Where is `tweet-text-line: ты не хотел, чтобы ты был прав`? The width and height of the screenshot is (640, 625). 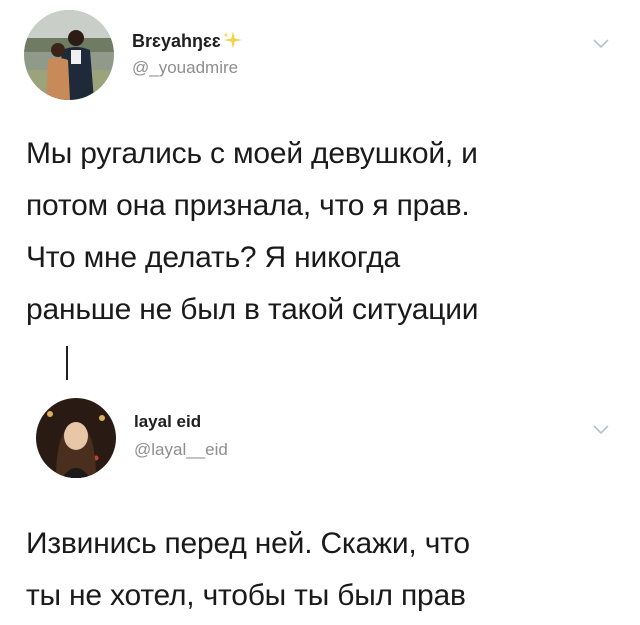
tweet-text-line: ты не хотел, чтобы ты был прав is located at coordinates (246, 595).